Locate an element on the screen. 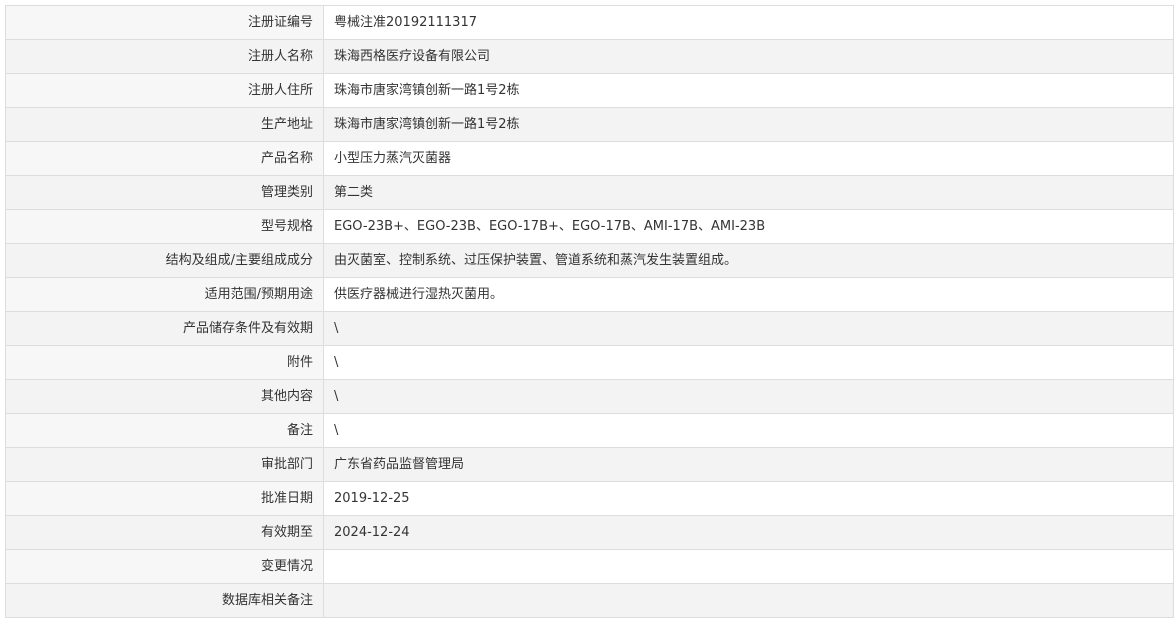  field-label: 变更情况 is located at coordinates (164, 566).